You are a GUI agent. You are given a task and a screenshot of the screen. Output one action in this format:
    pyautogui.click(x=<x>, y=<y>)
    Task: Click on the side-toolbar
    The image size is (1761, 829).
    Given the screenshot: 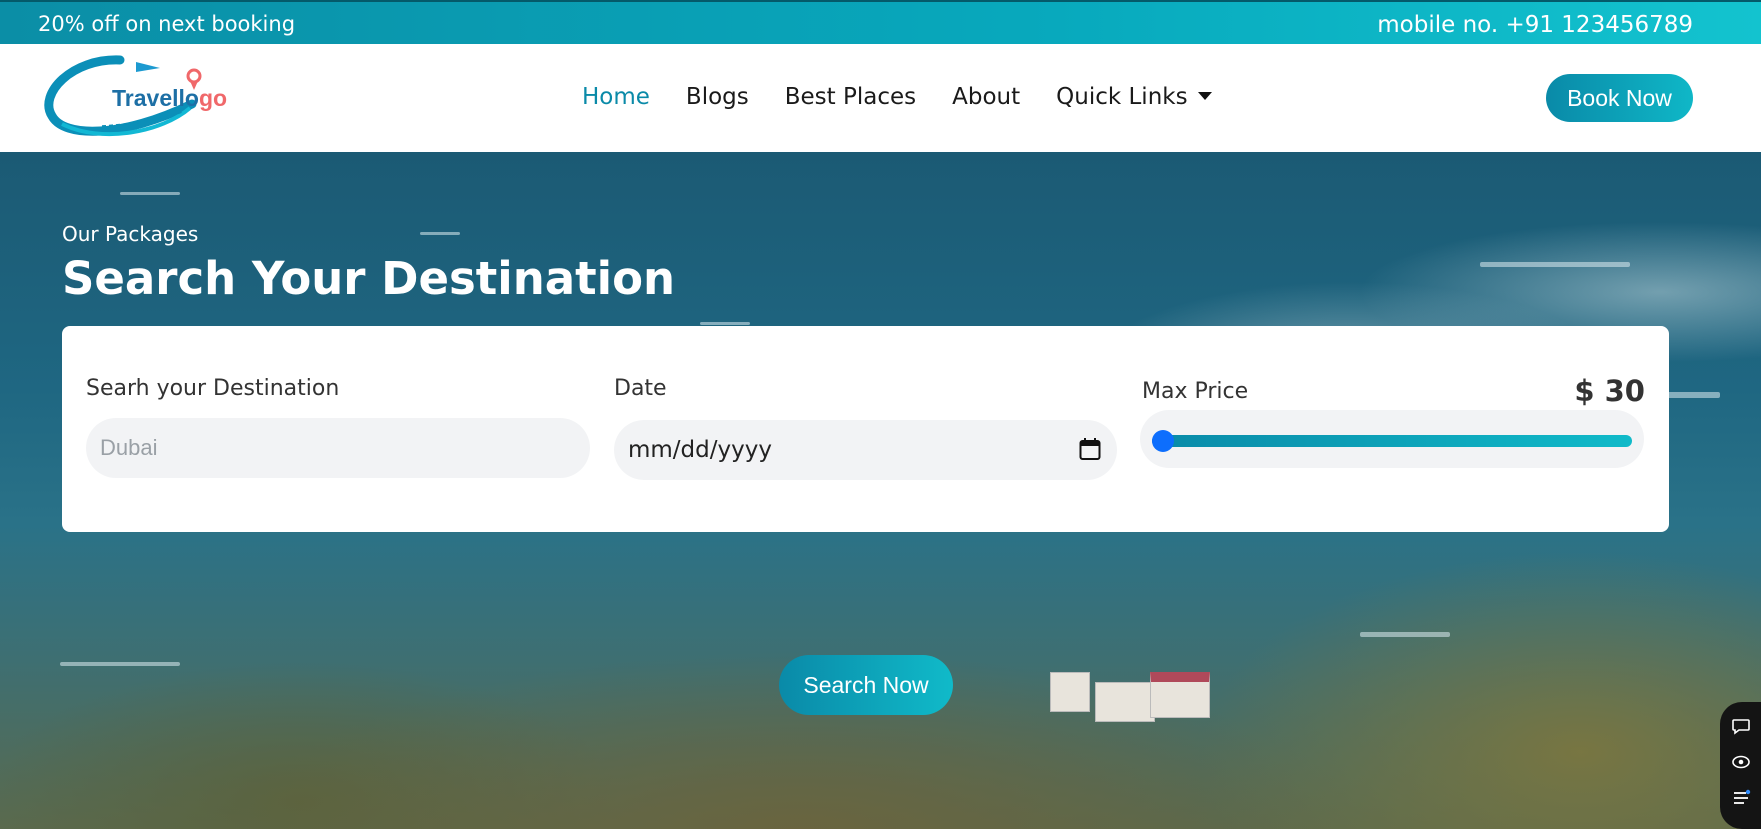 What is the action you would take?
    pyautogui.click(x=1740, y=765)
    